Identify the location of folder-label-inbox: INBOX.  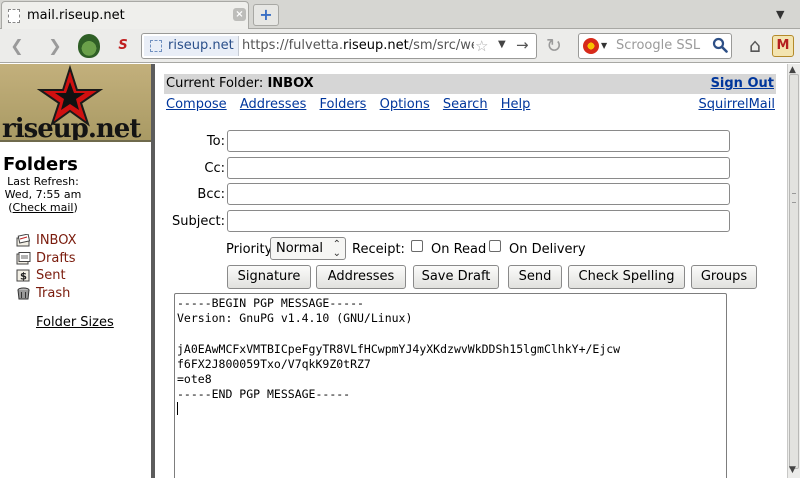
(56, 240).